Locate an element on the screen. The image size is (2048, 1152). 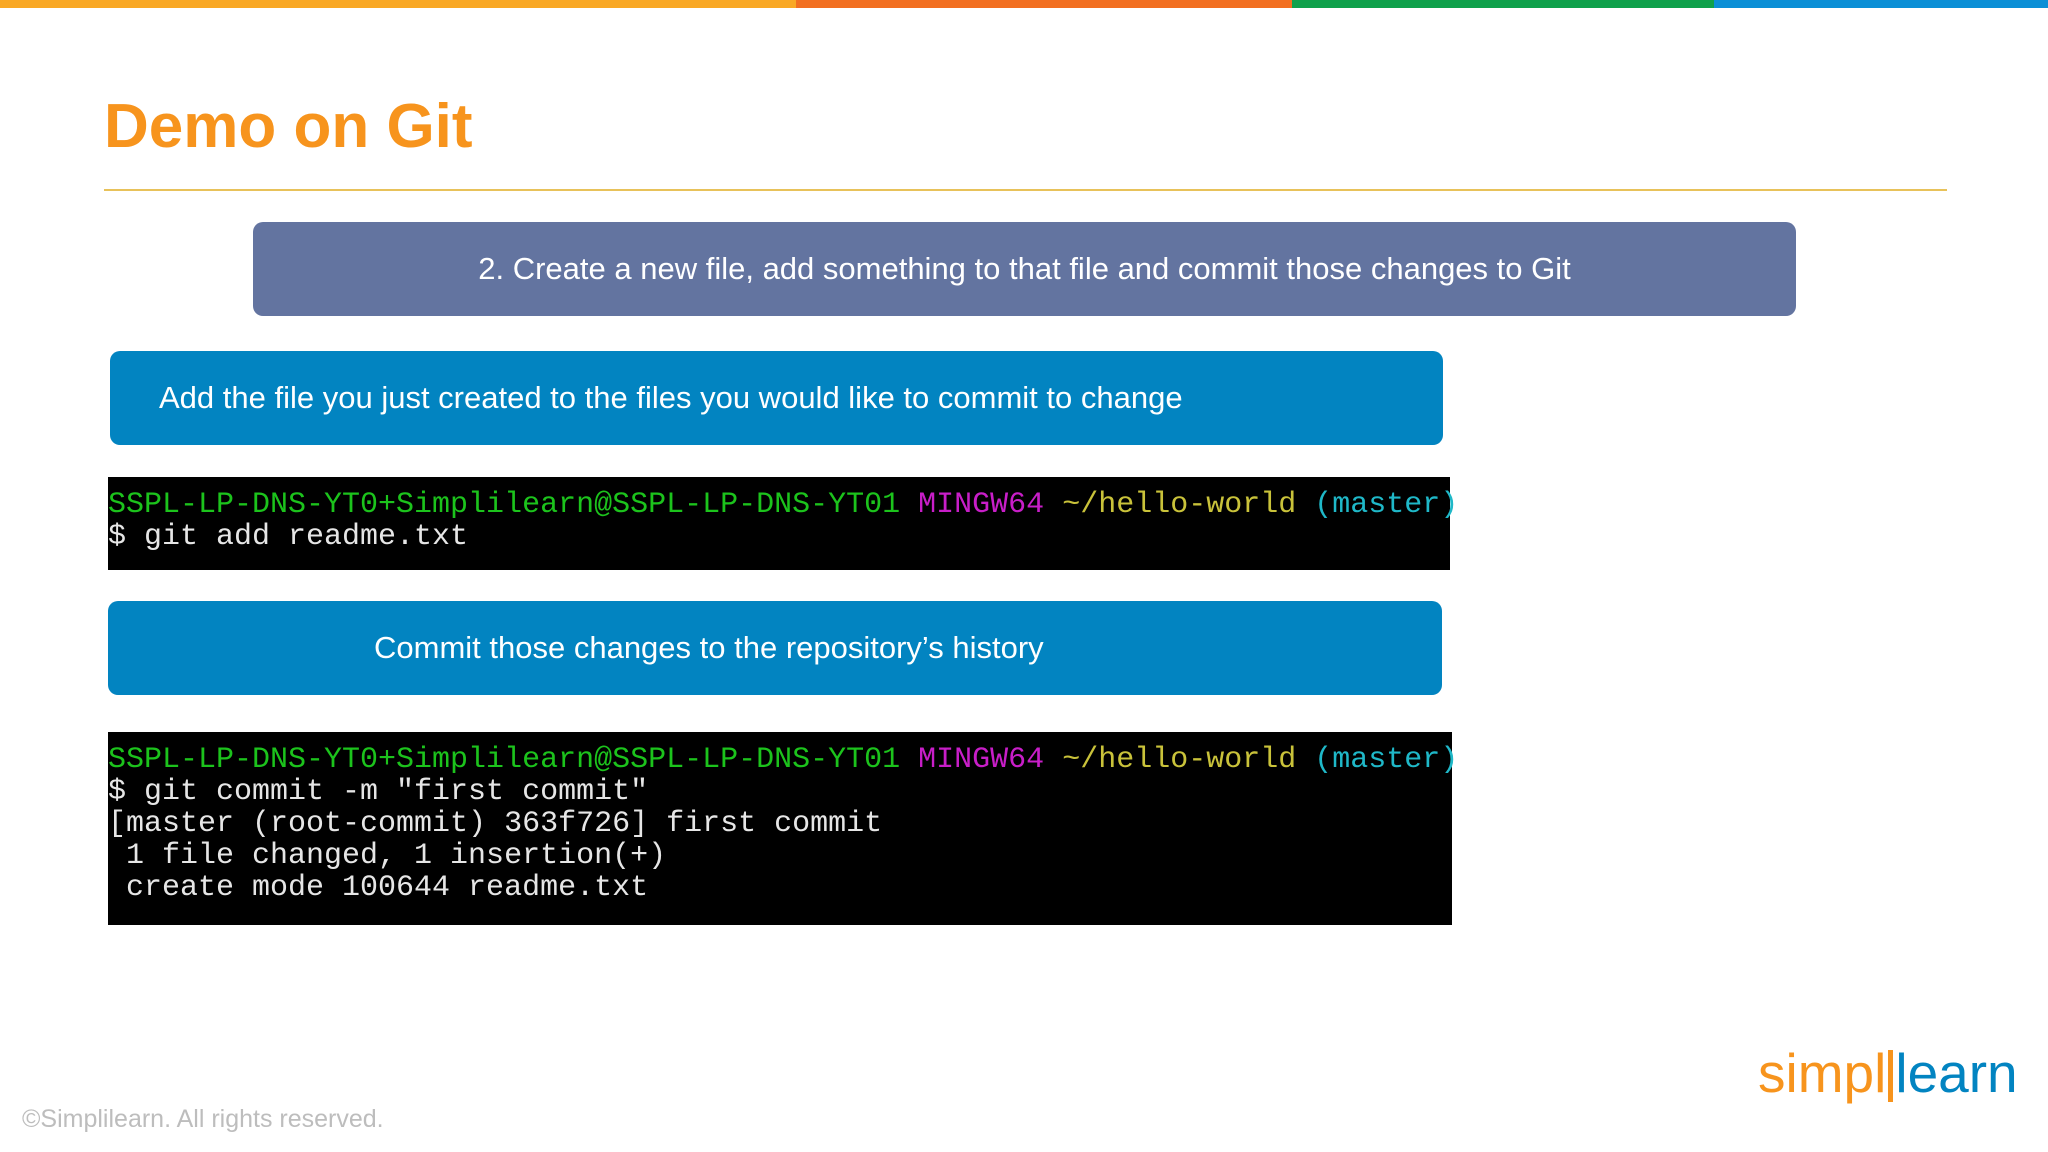
top-bar-segment-blue is located at coordinates (1881, 4).